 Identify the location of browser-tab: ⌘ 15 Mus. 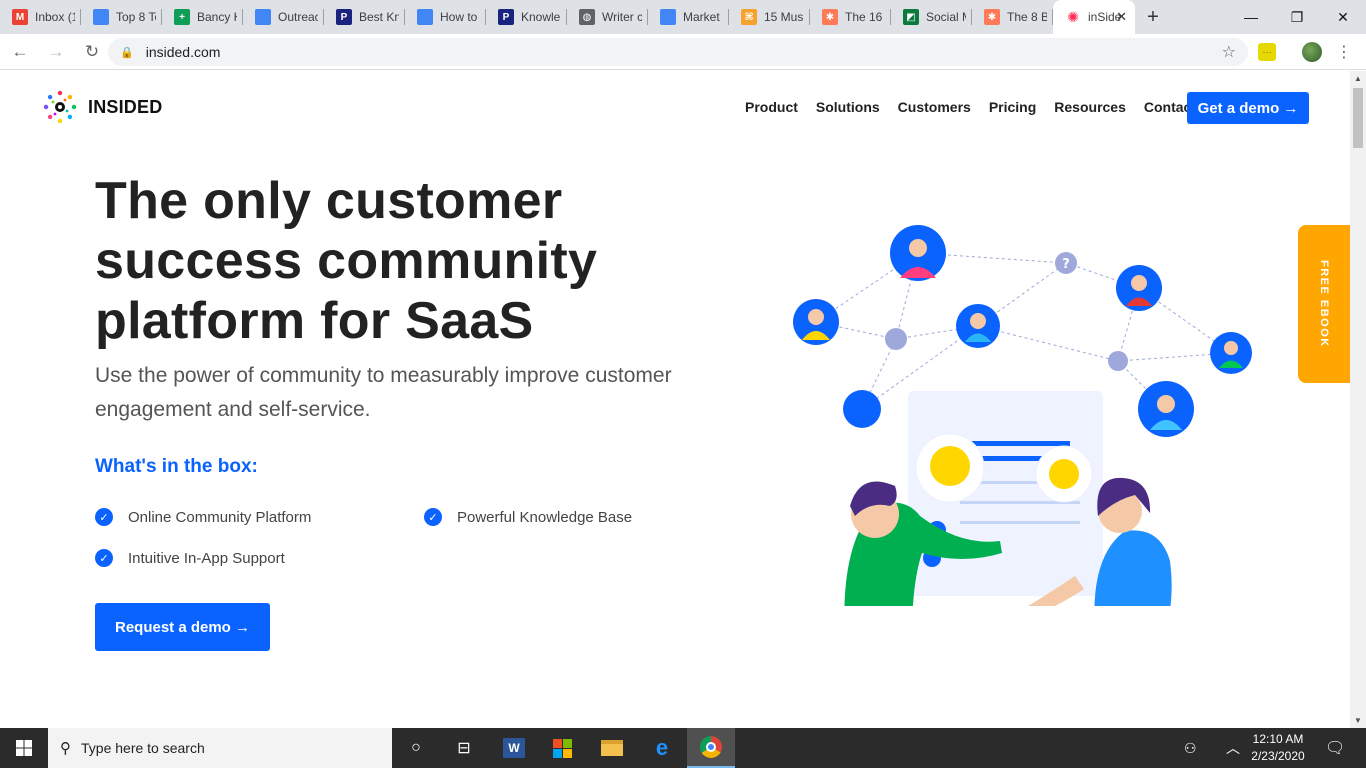
(769, 17).